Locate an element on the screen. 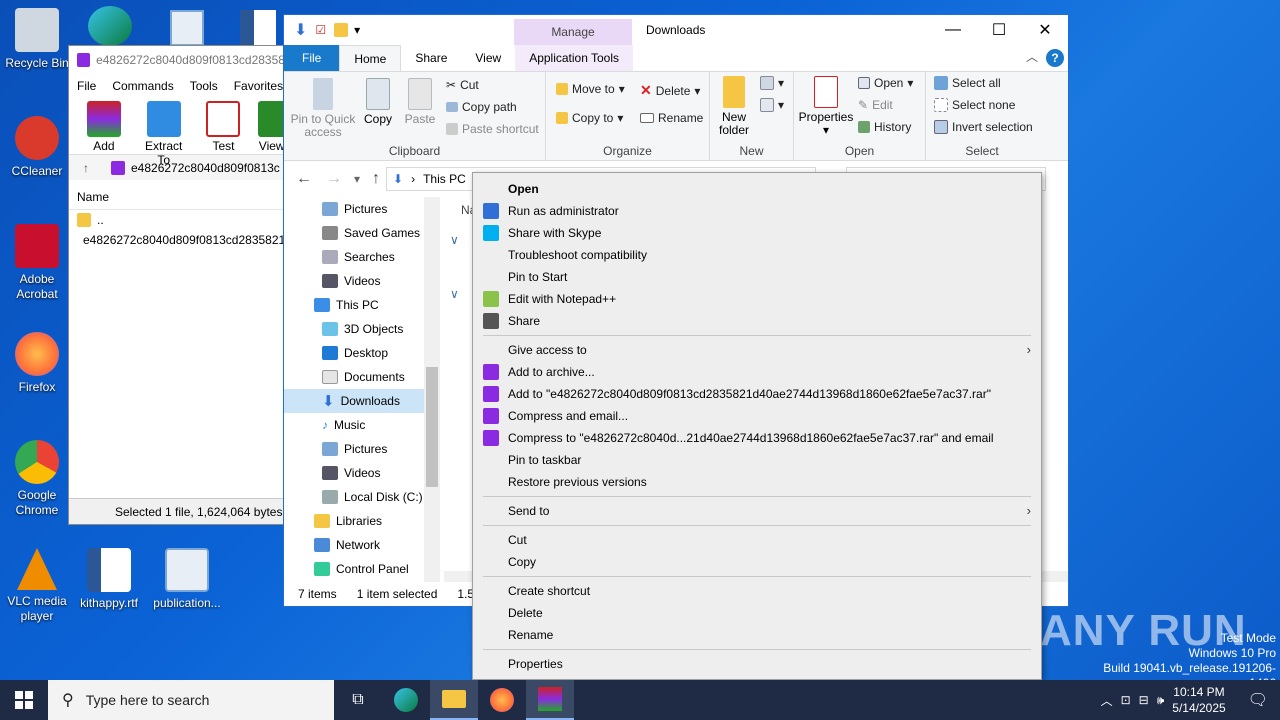 The image size is (1280, 720). forward-arrow-icon: → is located at coordinates (334, 179).